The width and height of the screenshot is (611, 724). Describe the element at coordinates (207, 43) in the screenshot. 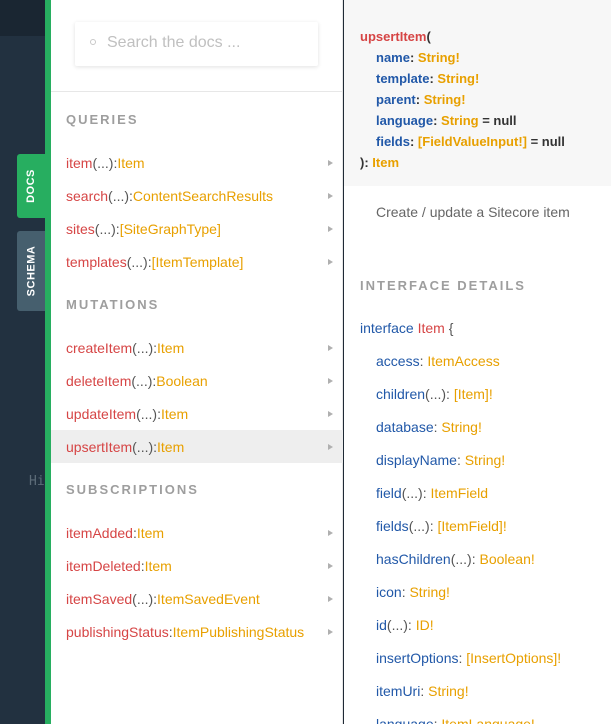

I see `search-input` at that location.